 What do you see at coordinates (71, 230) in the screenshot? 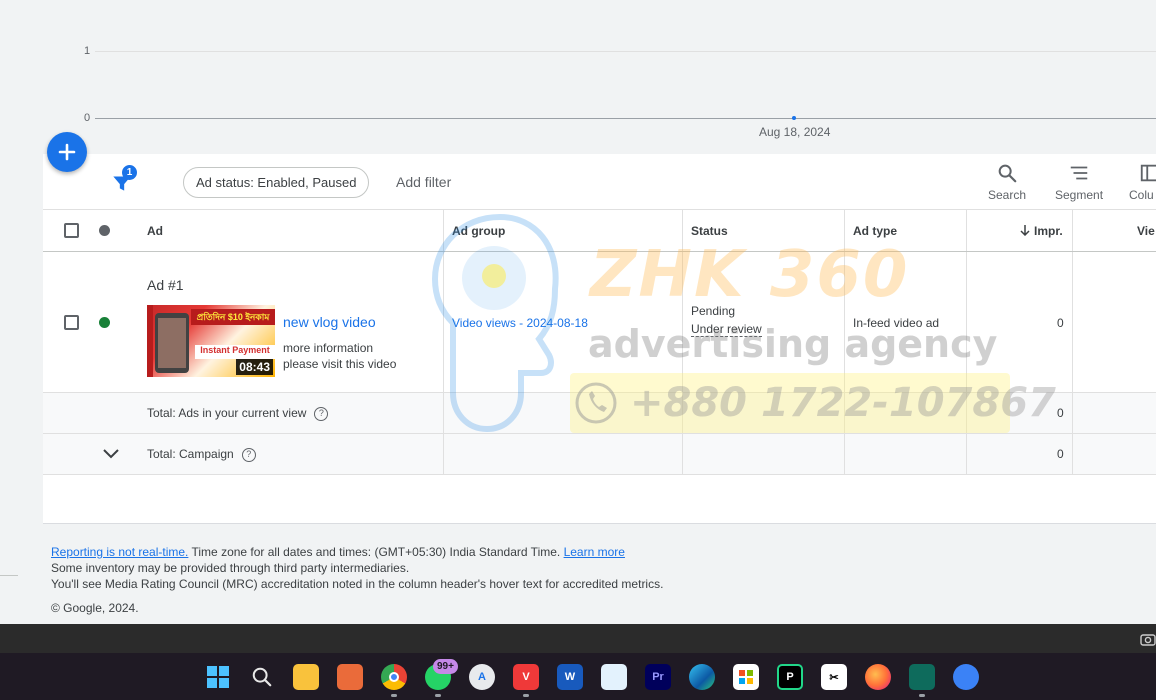
I see `select-all-checkbox` at bounding box center [71, 230].